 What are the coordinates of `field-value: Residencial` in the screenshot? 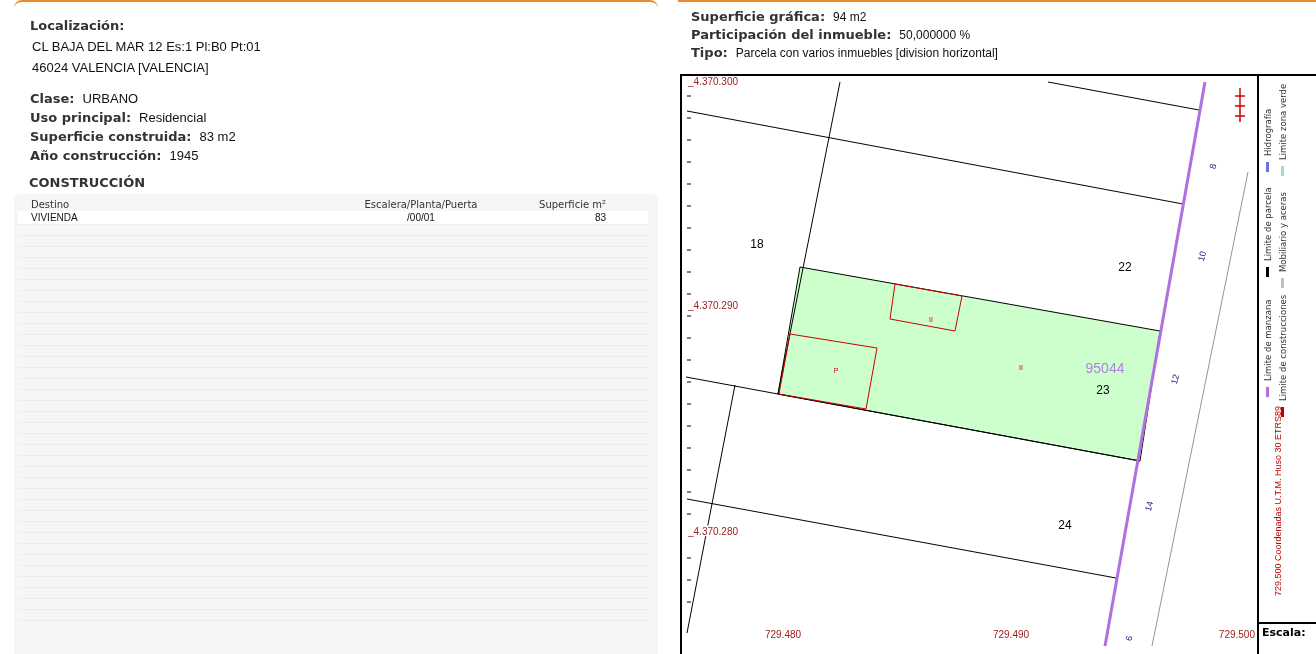 It's located at (173, 117).